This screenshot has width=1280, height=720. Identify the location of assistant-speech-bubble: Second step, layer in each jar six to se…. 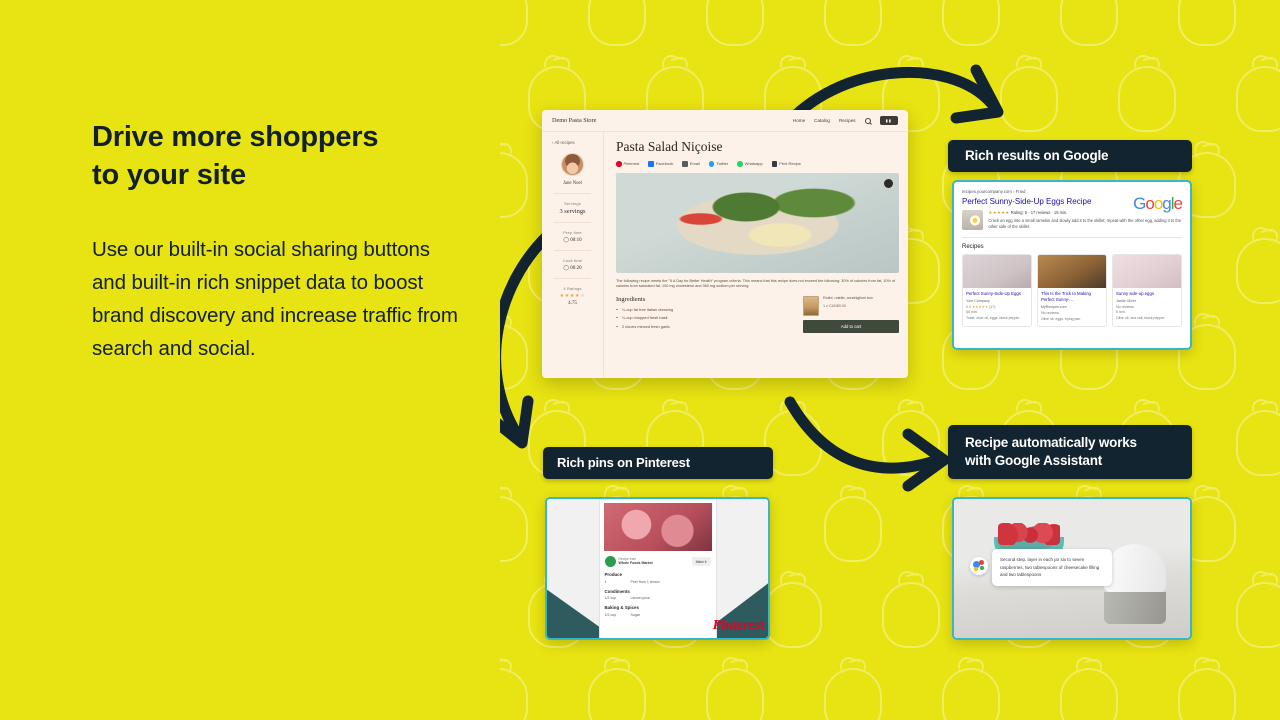
(1052, 567).